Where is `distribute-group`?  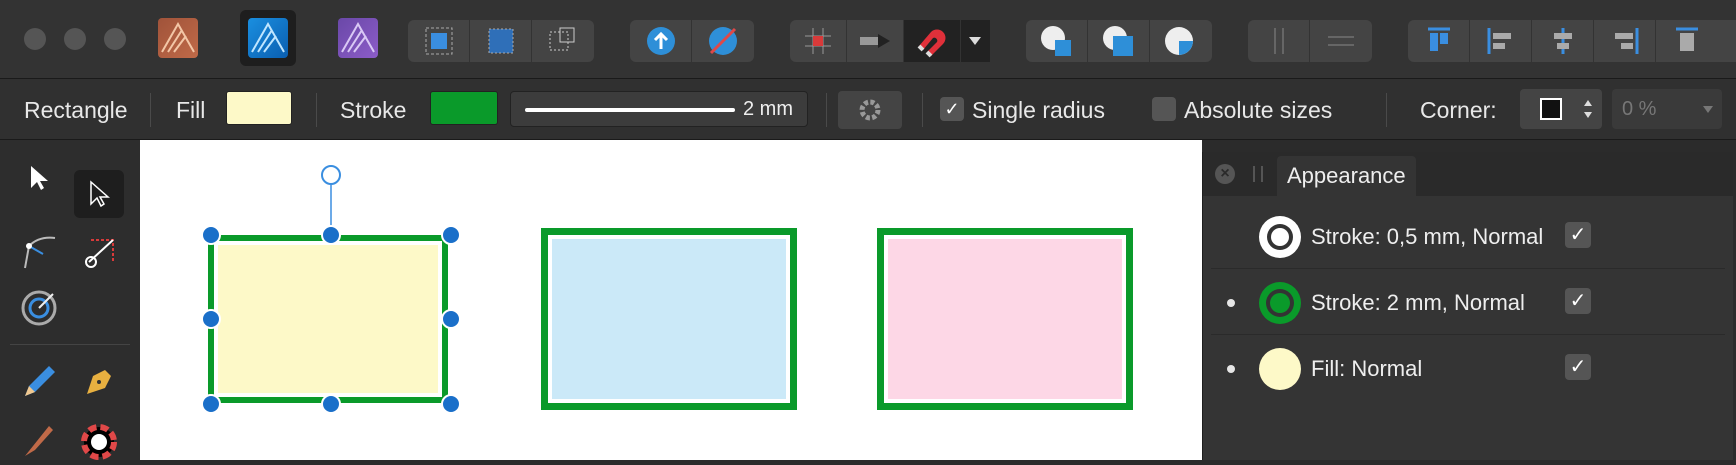 distribute-group is located at coordinates (1310, 41).